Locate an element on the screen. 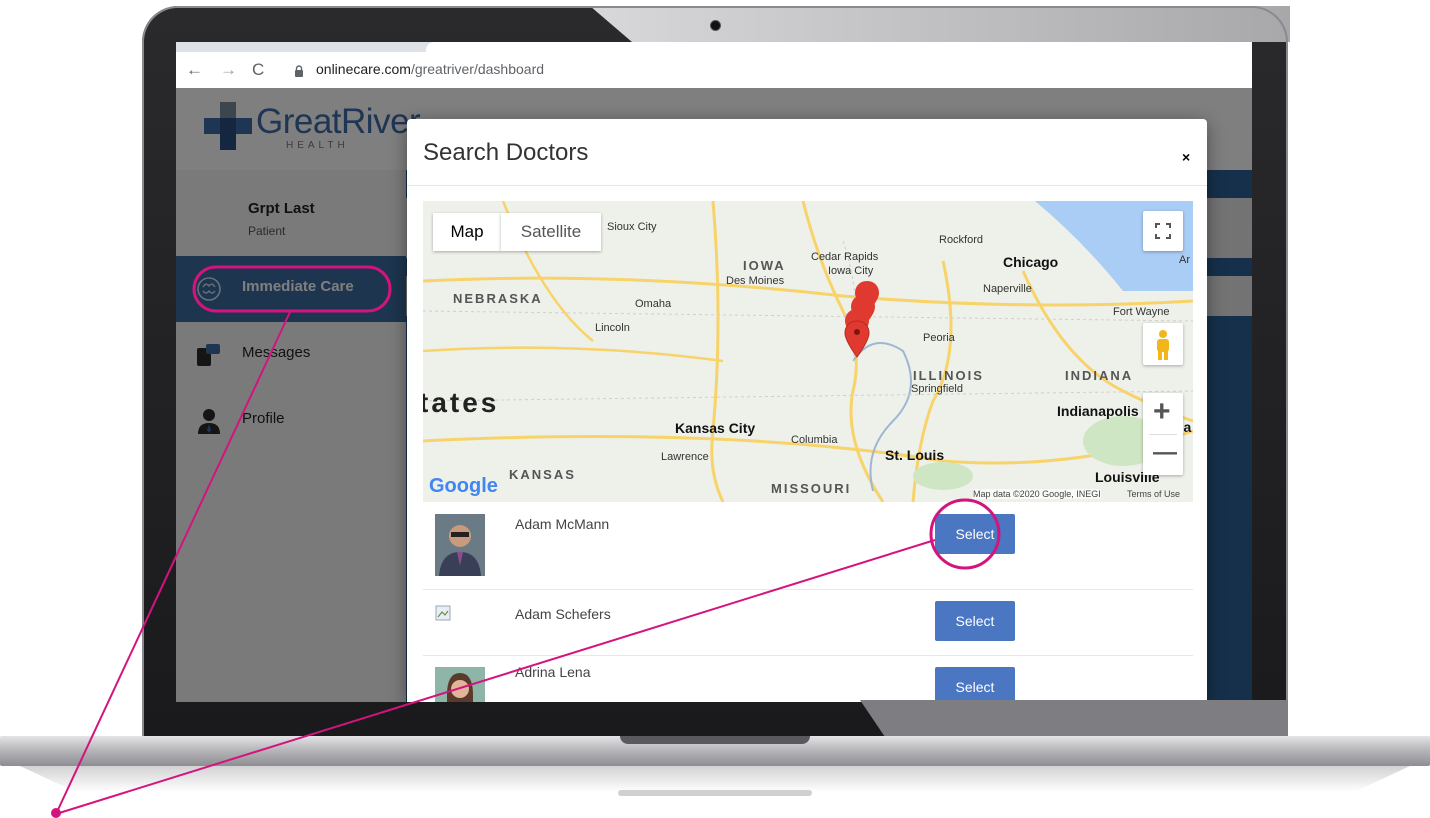 The width and height of the screenshot is (1430, 818). laptop-trackpad-edge is located at coordinates (715, 793).